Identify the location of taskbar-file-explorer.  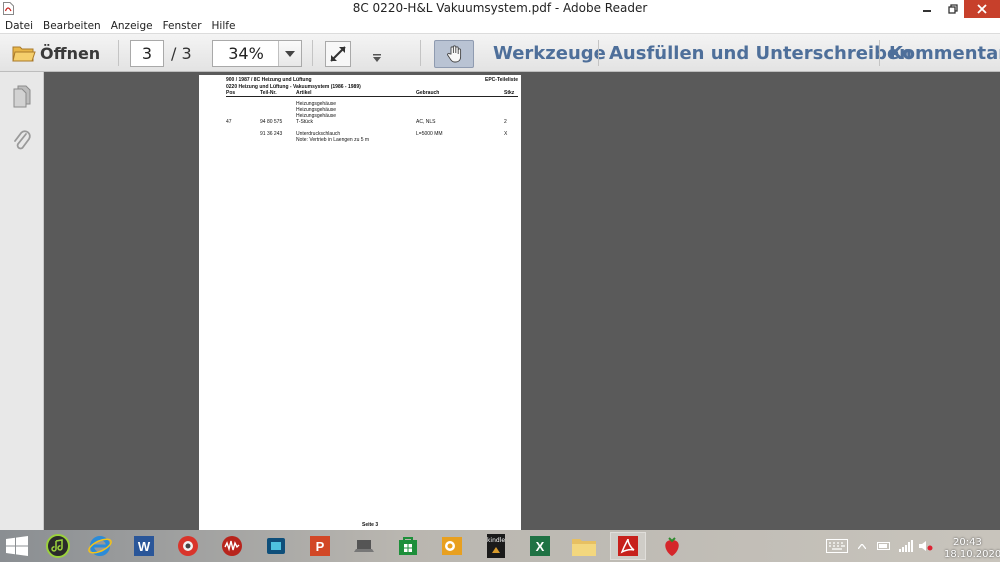
(584, 546).